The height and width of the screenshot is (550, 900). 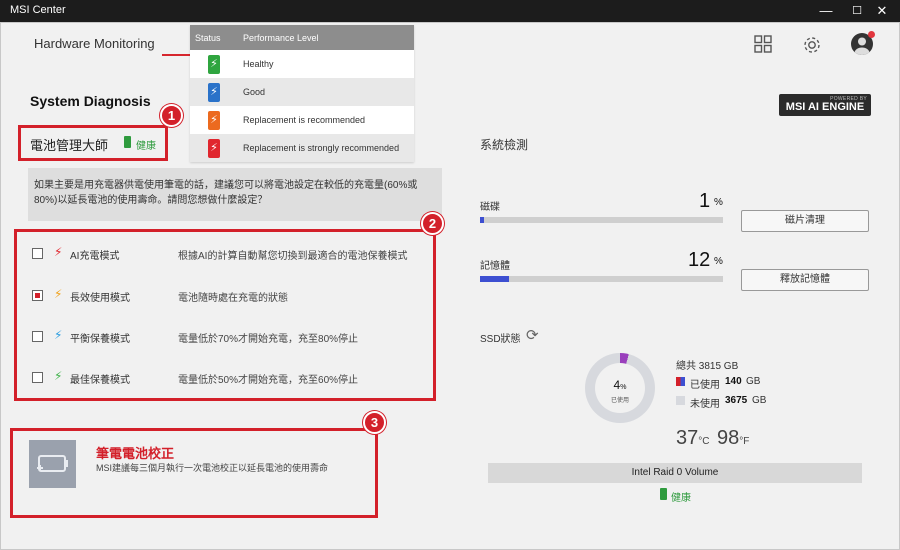 What do you see at coordinates (704, 441) in the screenshot?
I see `temp-c-unit: °C` at bounding box center [704, 441].